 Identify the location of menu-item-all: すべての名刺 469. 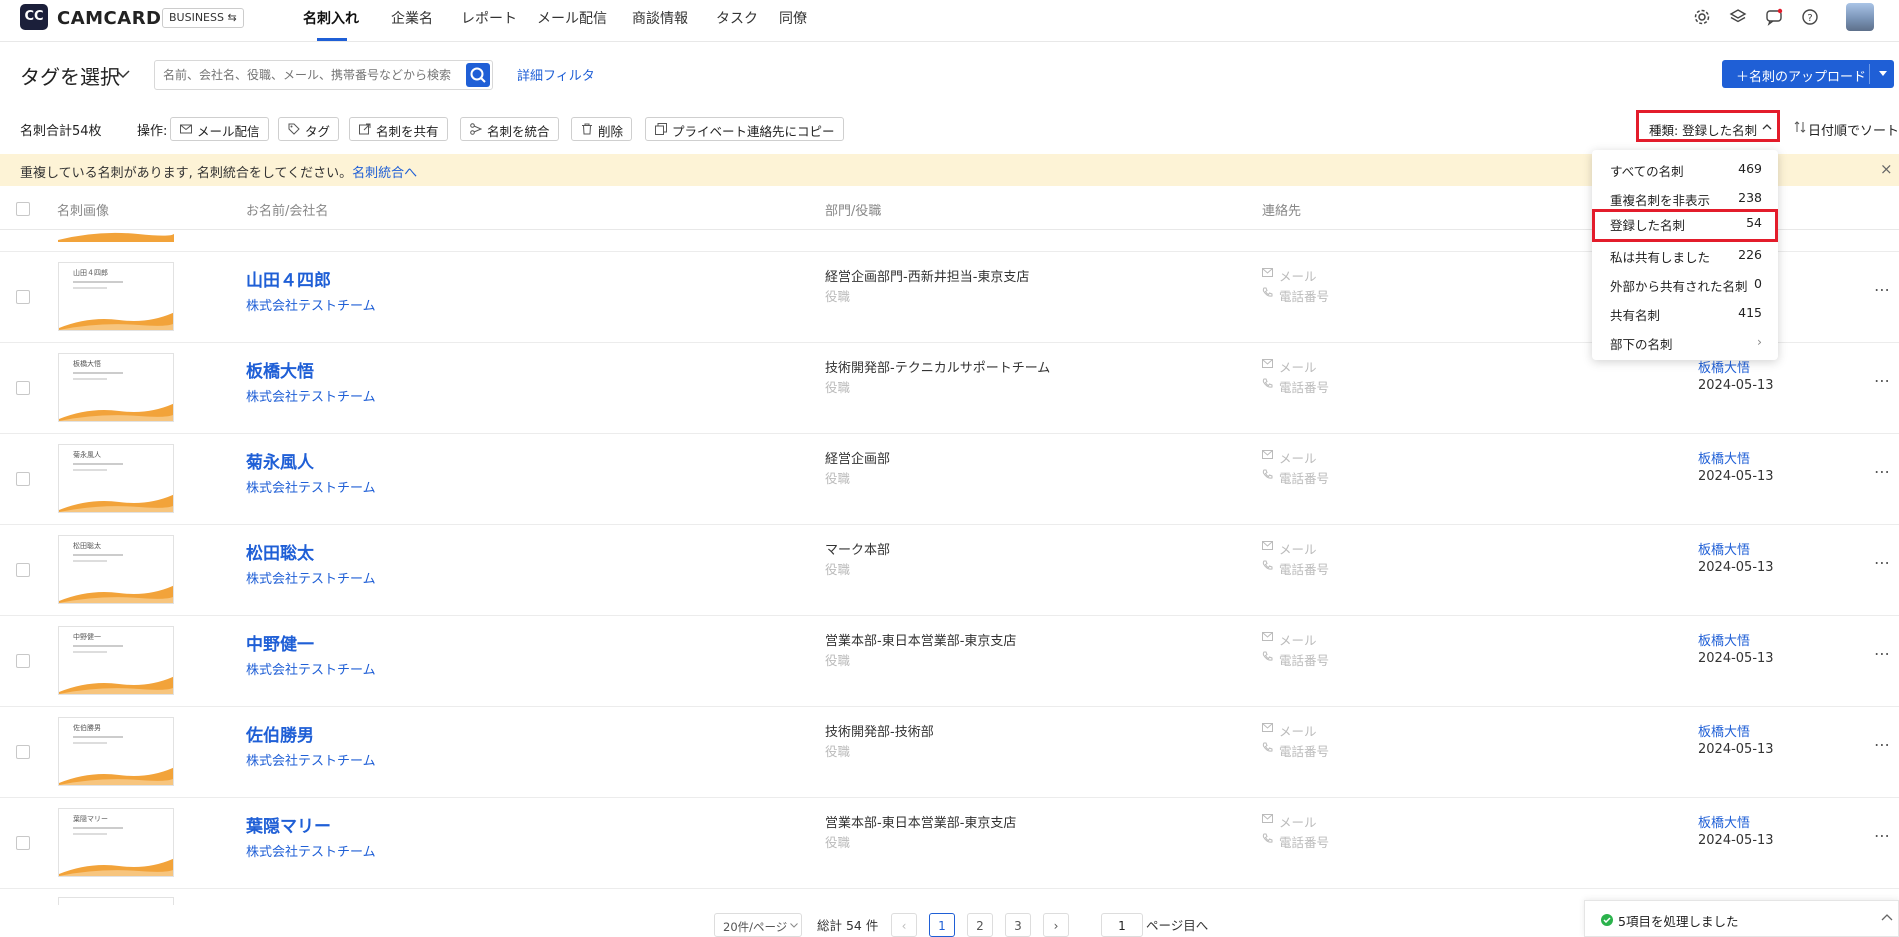
(1685, 169).